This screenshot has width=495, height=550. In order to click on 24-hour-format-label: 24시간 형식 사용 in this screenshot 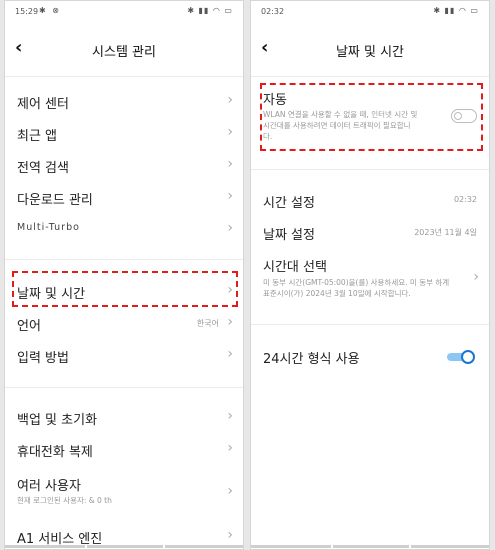, I will do `click(311, 359)`.